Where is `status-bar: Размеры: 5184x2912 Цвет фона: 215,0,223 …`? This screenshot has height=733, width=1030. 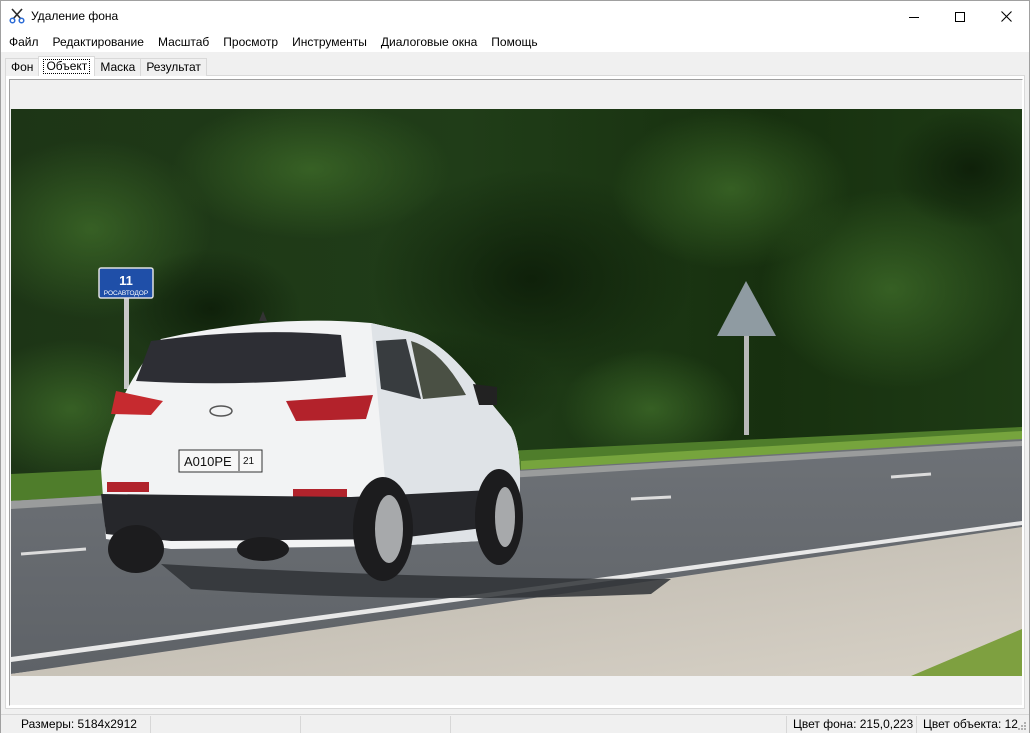
status-bar: Размеры: 5184x2912 Цвет фона: 215,0,223 … is located at coordinates (515, 723).